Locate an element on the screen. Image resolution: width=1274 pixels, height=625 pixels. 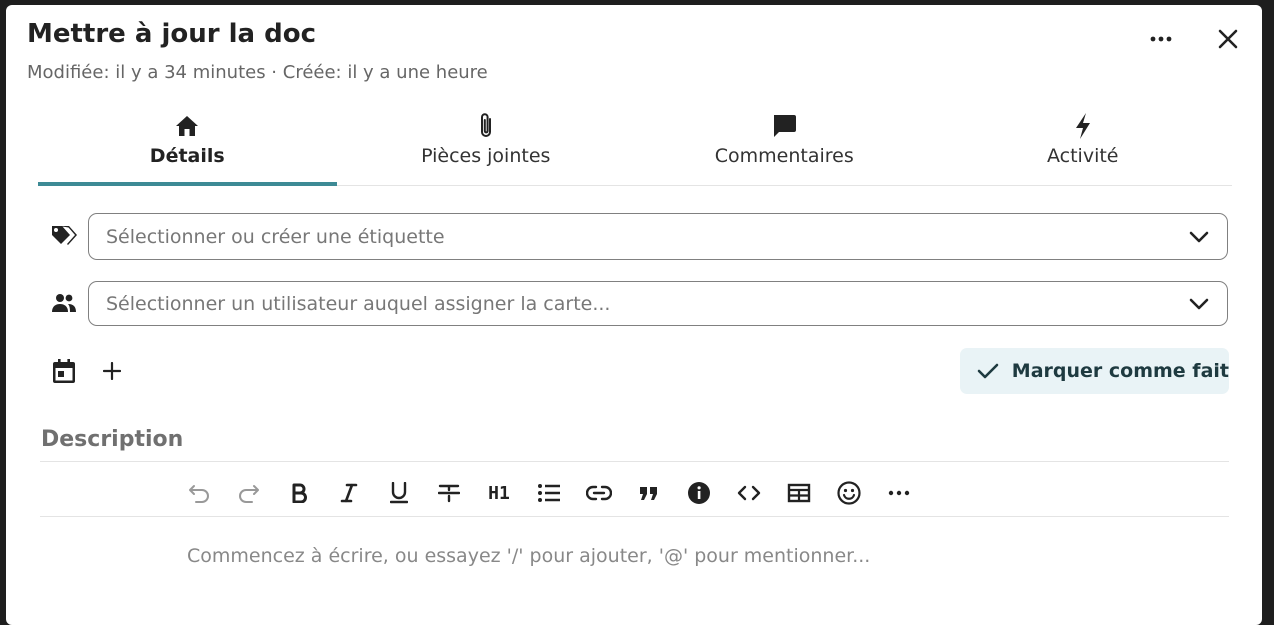
bullet-list-icon is located at coordinates (549, 493).